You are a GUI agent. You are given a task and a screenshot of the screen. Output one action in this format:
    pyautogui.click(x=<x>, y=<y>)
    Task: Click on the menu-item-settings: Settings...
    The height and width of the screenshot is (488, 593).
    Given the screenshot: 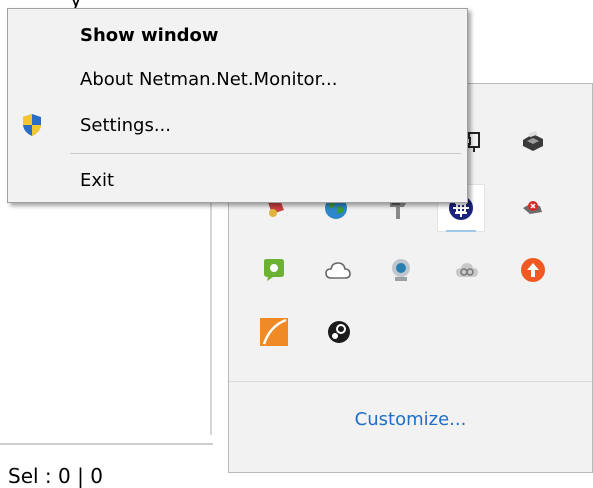 What is the action you would take?
    pyautogui.click(x=237, y=125)
    